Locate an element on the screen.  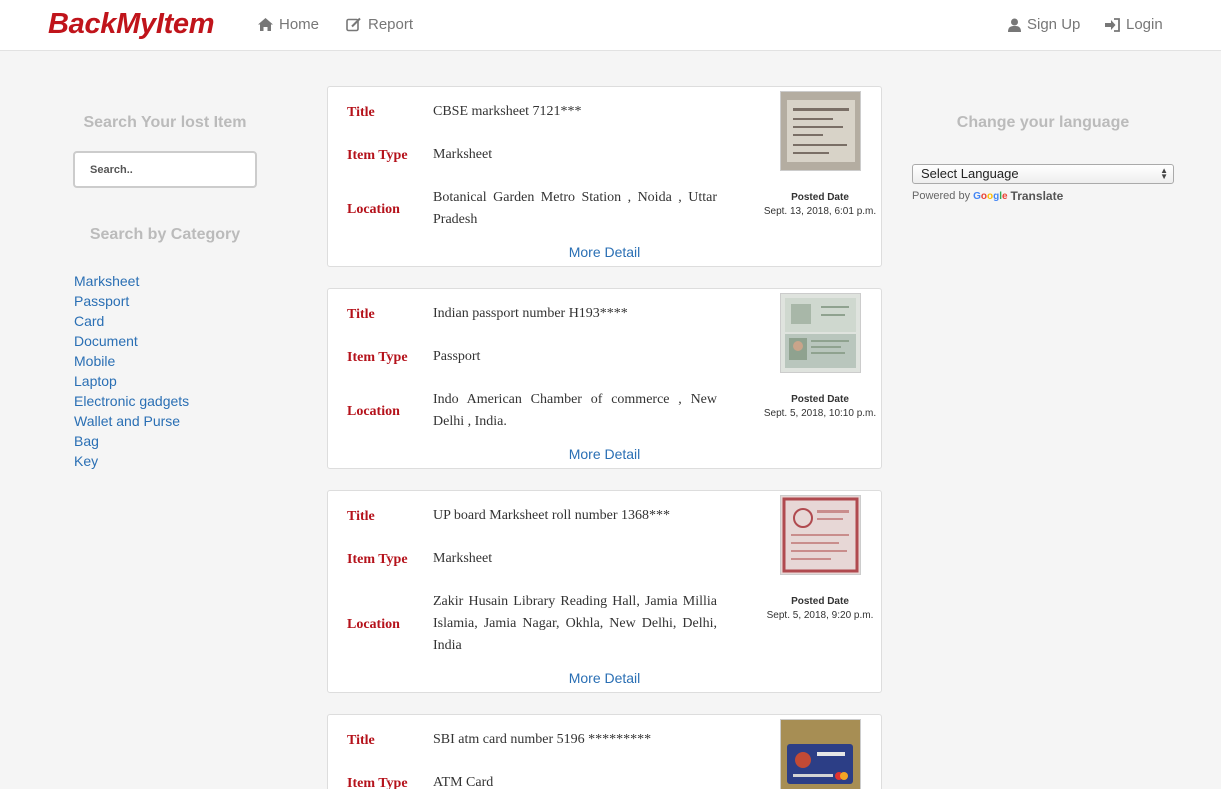
google-translate-attribution: Powered by Google Translate is located at coordinates (987, 196).